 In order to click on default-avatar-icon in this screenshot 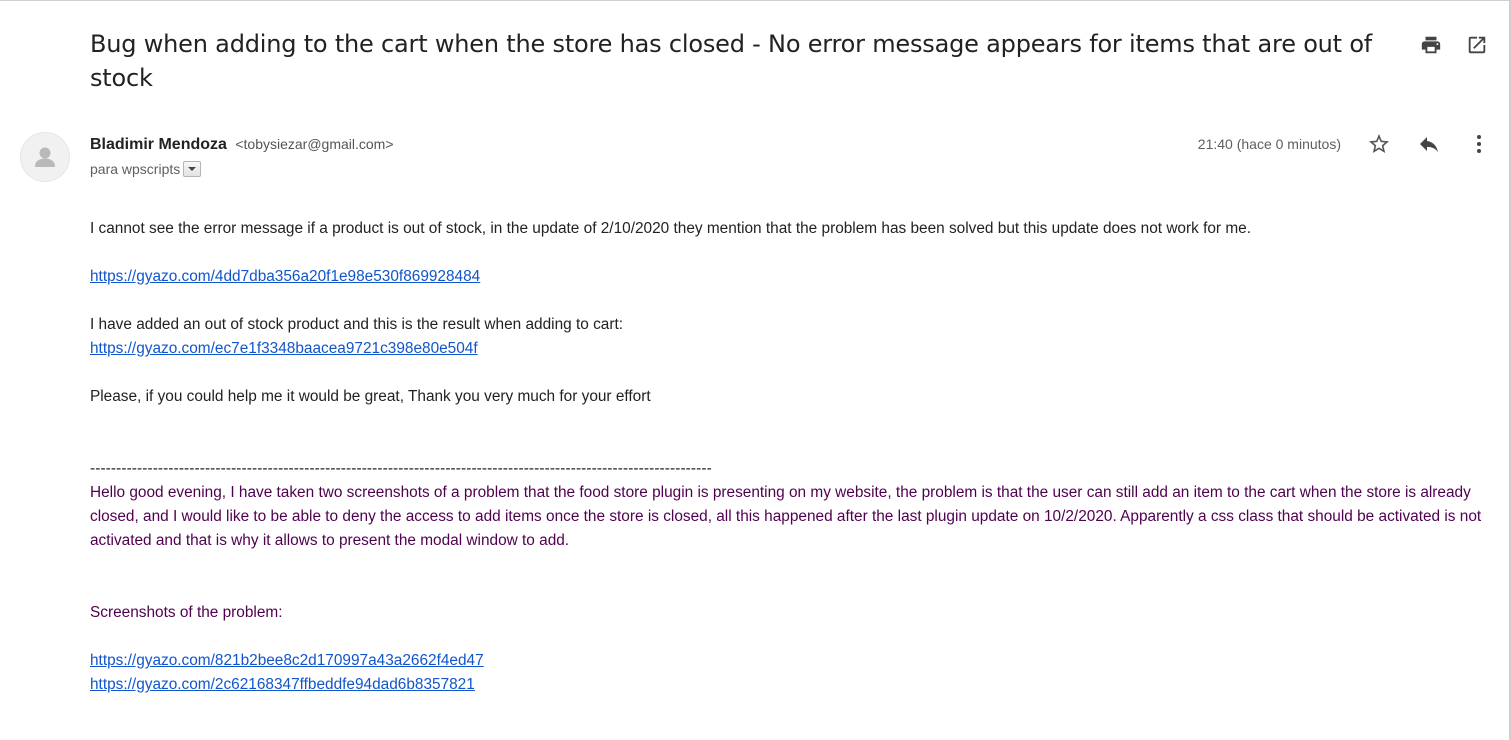, I will do `click(45, 157)`.